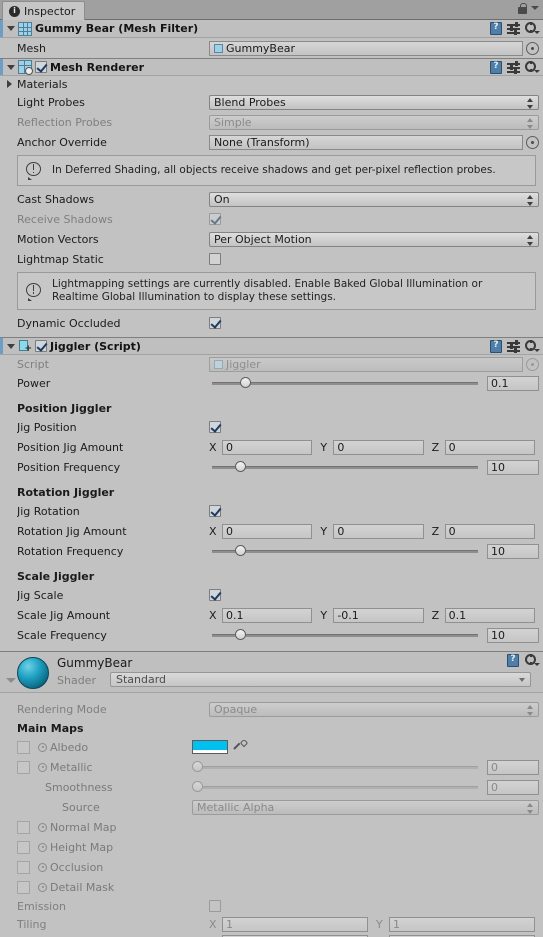 The height and width of the screenshot is (937, 543). I want to click on jiggler-enabled-checkbox, so click(41, 346).